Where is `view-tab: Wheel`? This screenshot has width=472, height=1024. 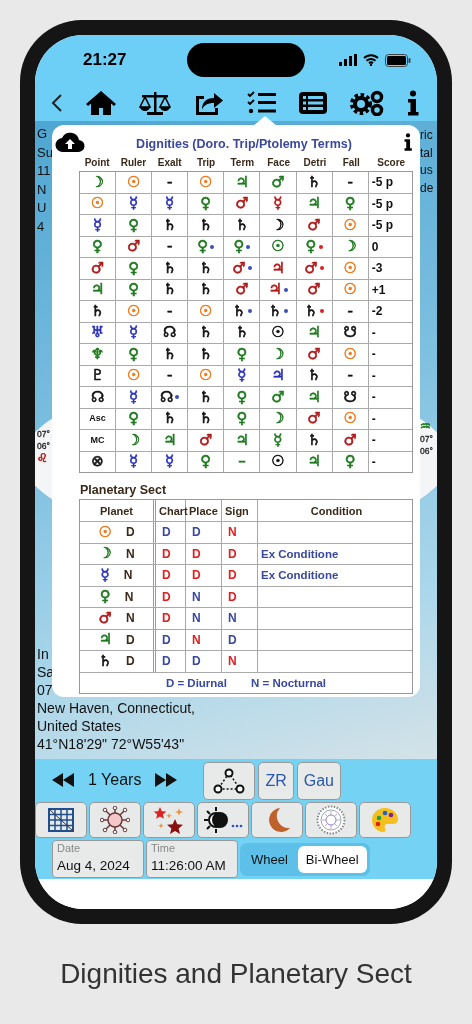
view-tab: Wheel is located at coordinates (269, 859).